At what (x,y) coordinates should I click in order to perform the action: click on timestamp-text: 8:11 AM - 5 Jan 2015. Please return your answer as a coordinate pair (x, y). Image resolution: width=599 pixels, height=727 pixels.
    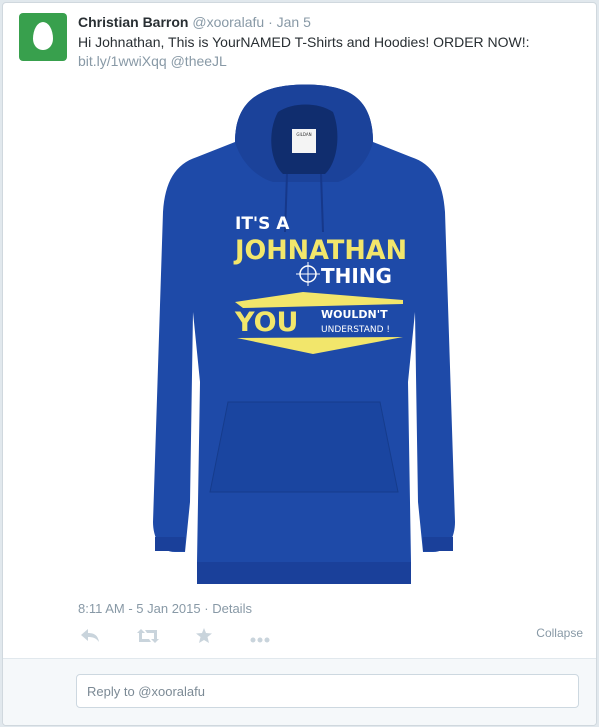
    Looking at the image, I should click on (139, 608).